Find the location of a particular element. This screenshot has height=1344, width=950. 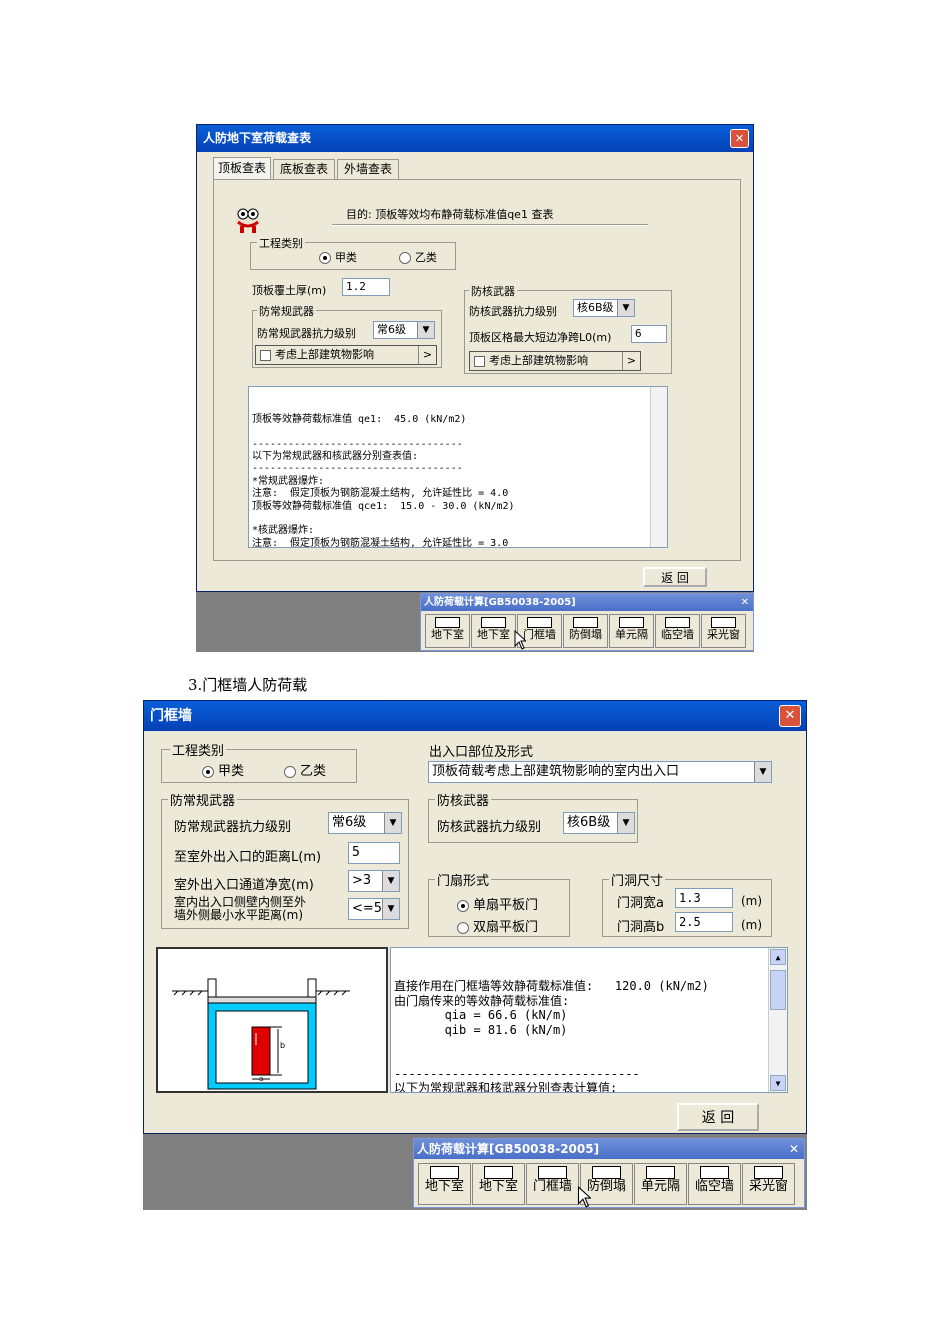

vertical-scrollbar is located at coordinates (658, 467).